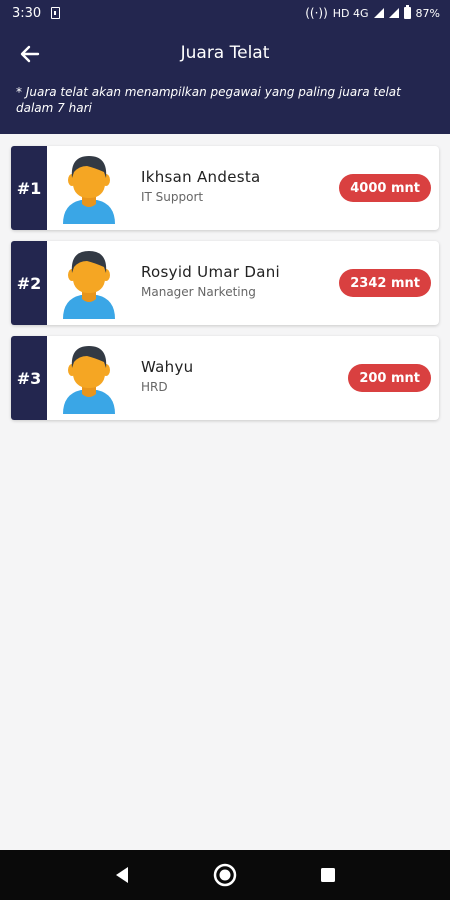 The image size is (450, 900). What do you see at coordinates (316, 13) in the screenshot?
I see `wifi-calling-icon: ((·))` at bounding box center [316, 13].